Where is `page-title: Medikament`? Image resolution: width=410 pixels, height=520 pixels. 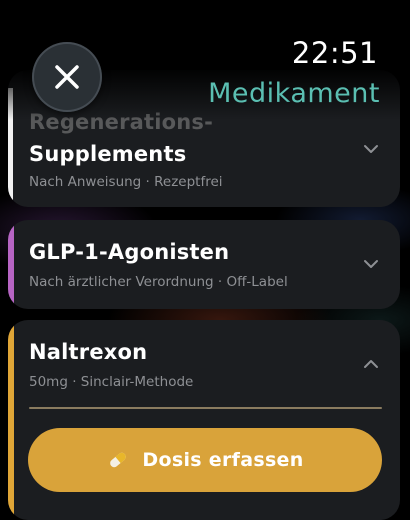 page-title: Medikament is located at coordinates (294, 93).